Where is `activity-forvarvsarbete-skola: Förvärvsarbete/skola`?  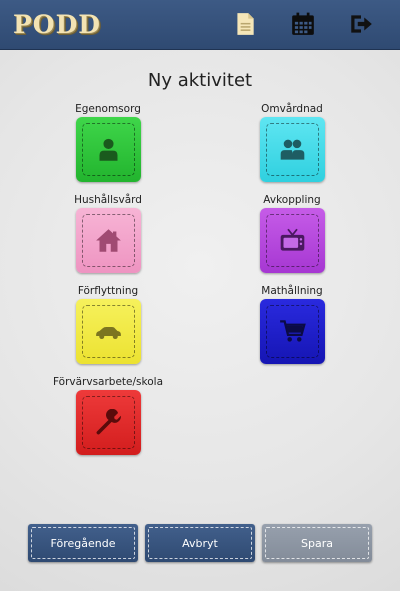
activity-forvarvsarbete-skola: Förvärvsarbete/skola is located at coordinates (108, 415).